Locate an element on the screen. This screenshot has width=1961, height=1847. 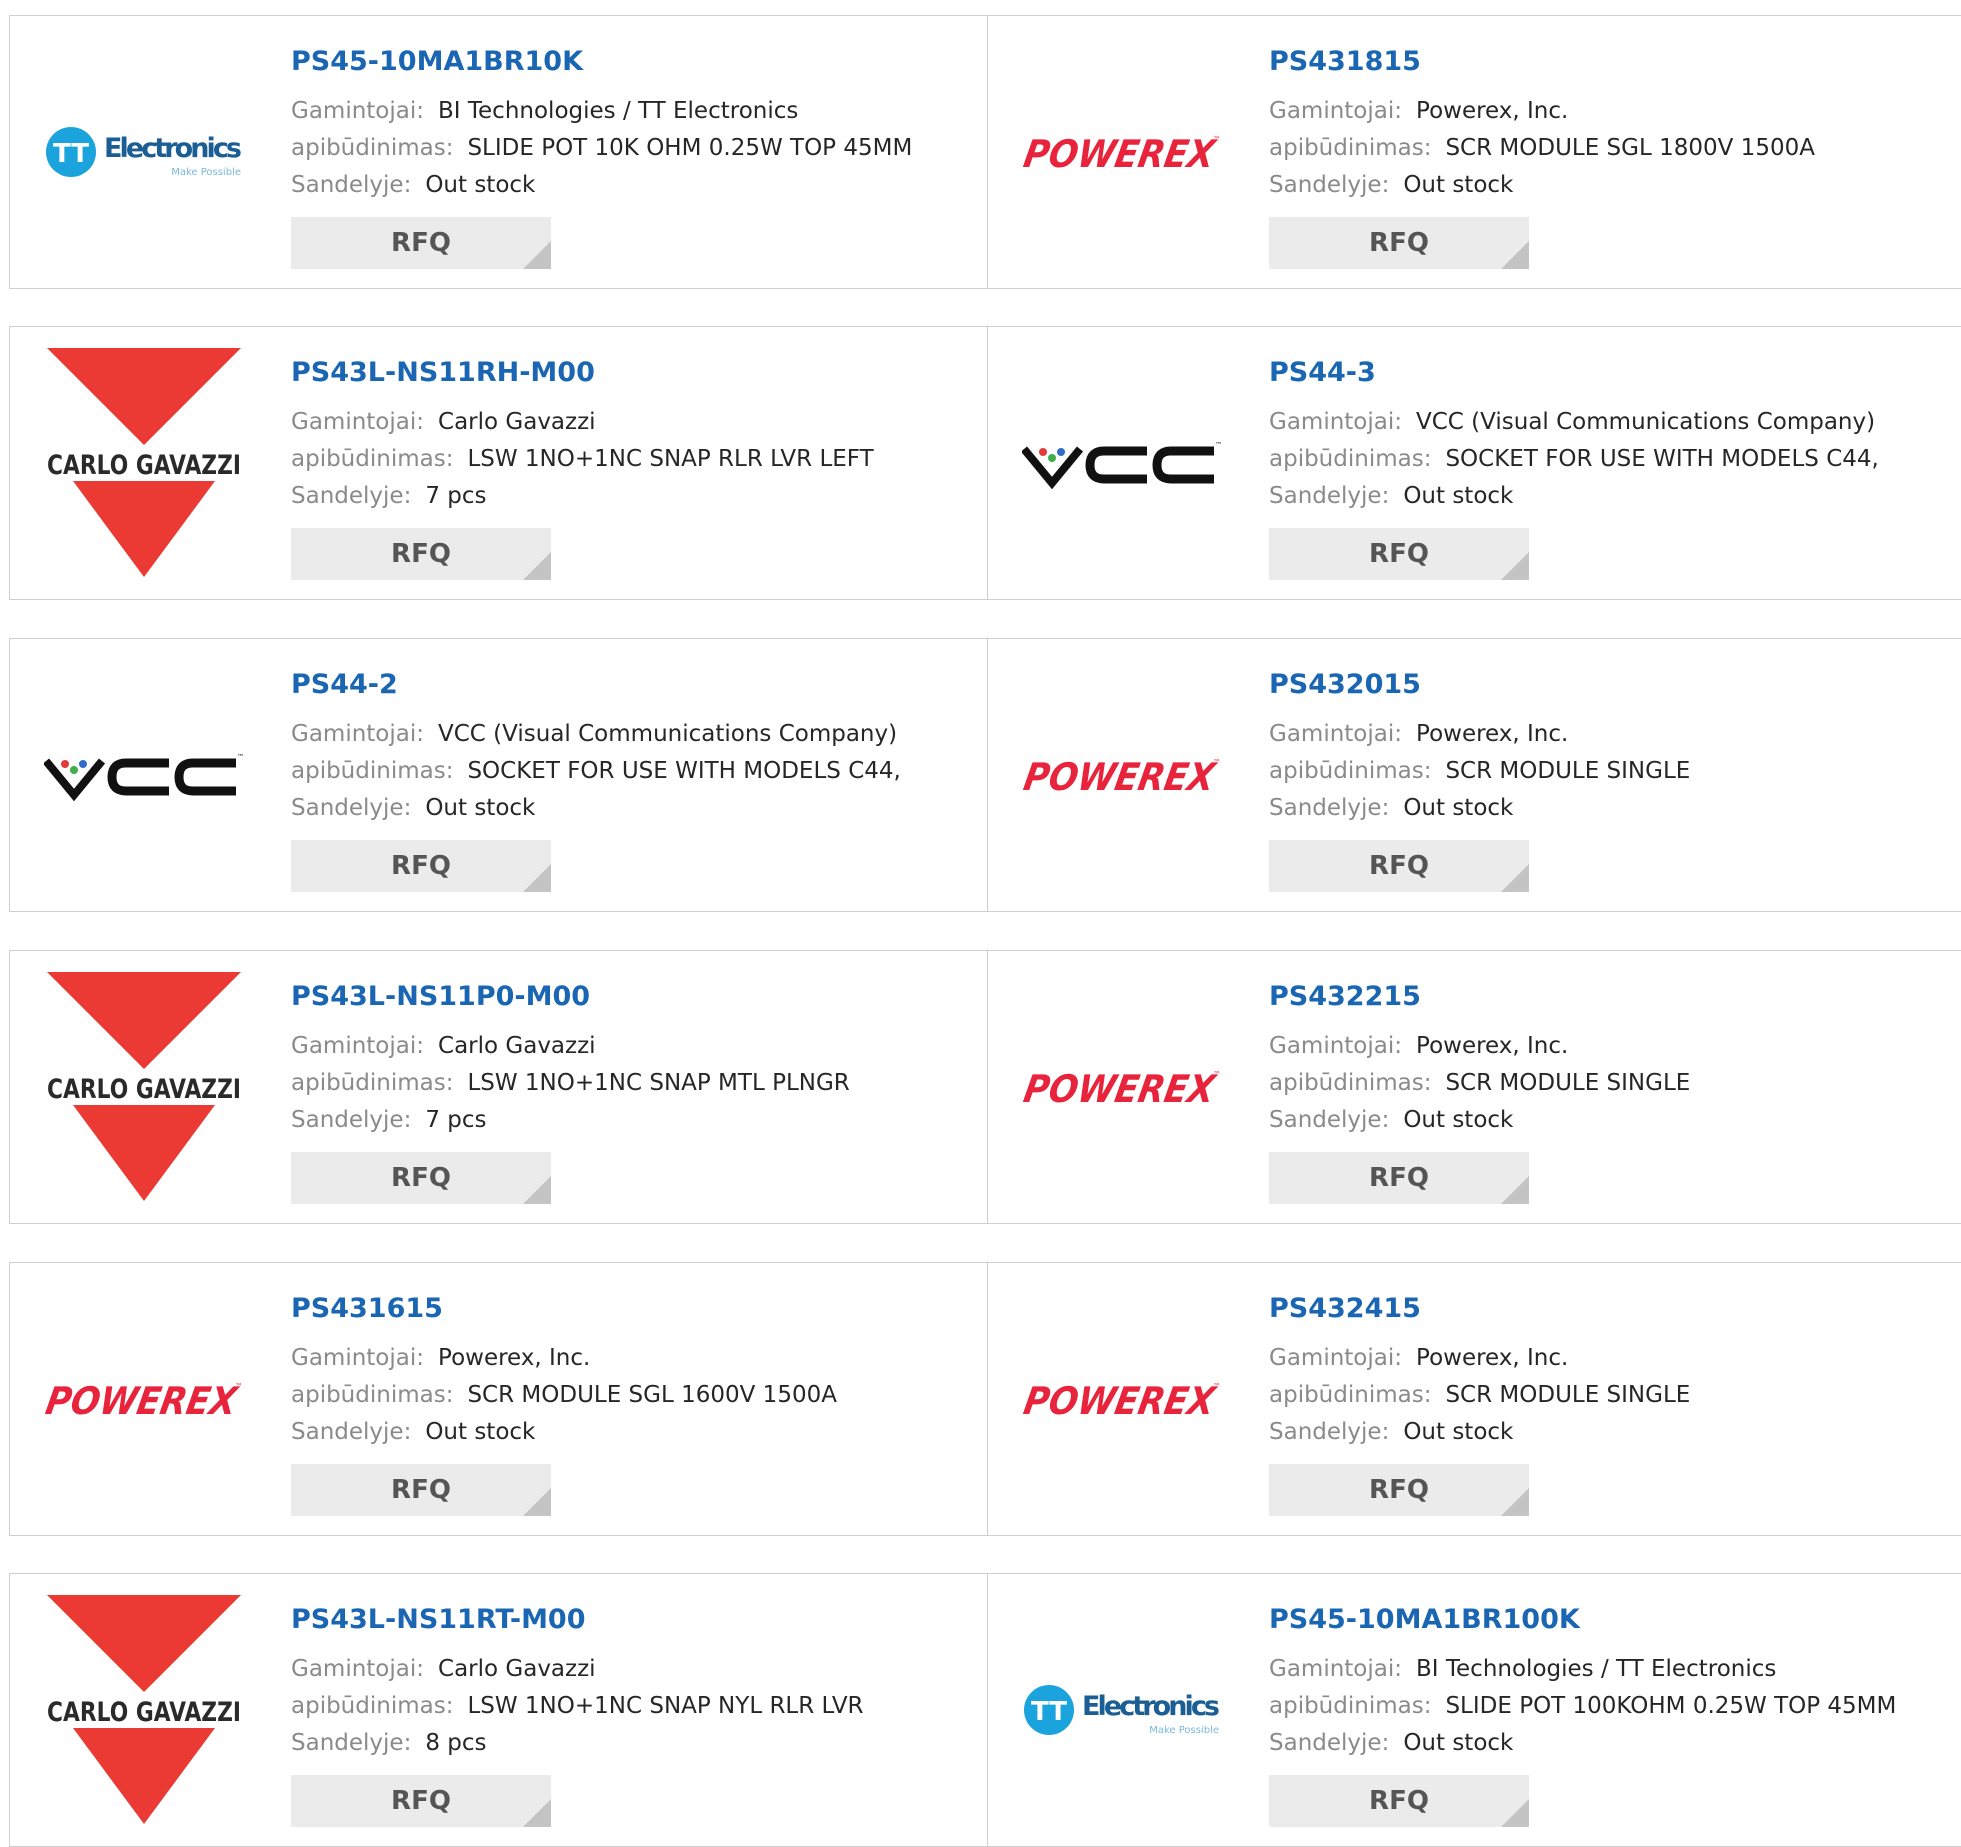
description-value: LSW 1NO+1NC SNAP RLR LVR LEFT is located at coordinates (670, 459).